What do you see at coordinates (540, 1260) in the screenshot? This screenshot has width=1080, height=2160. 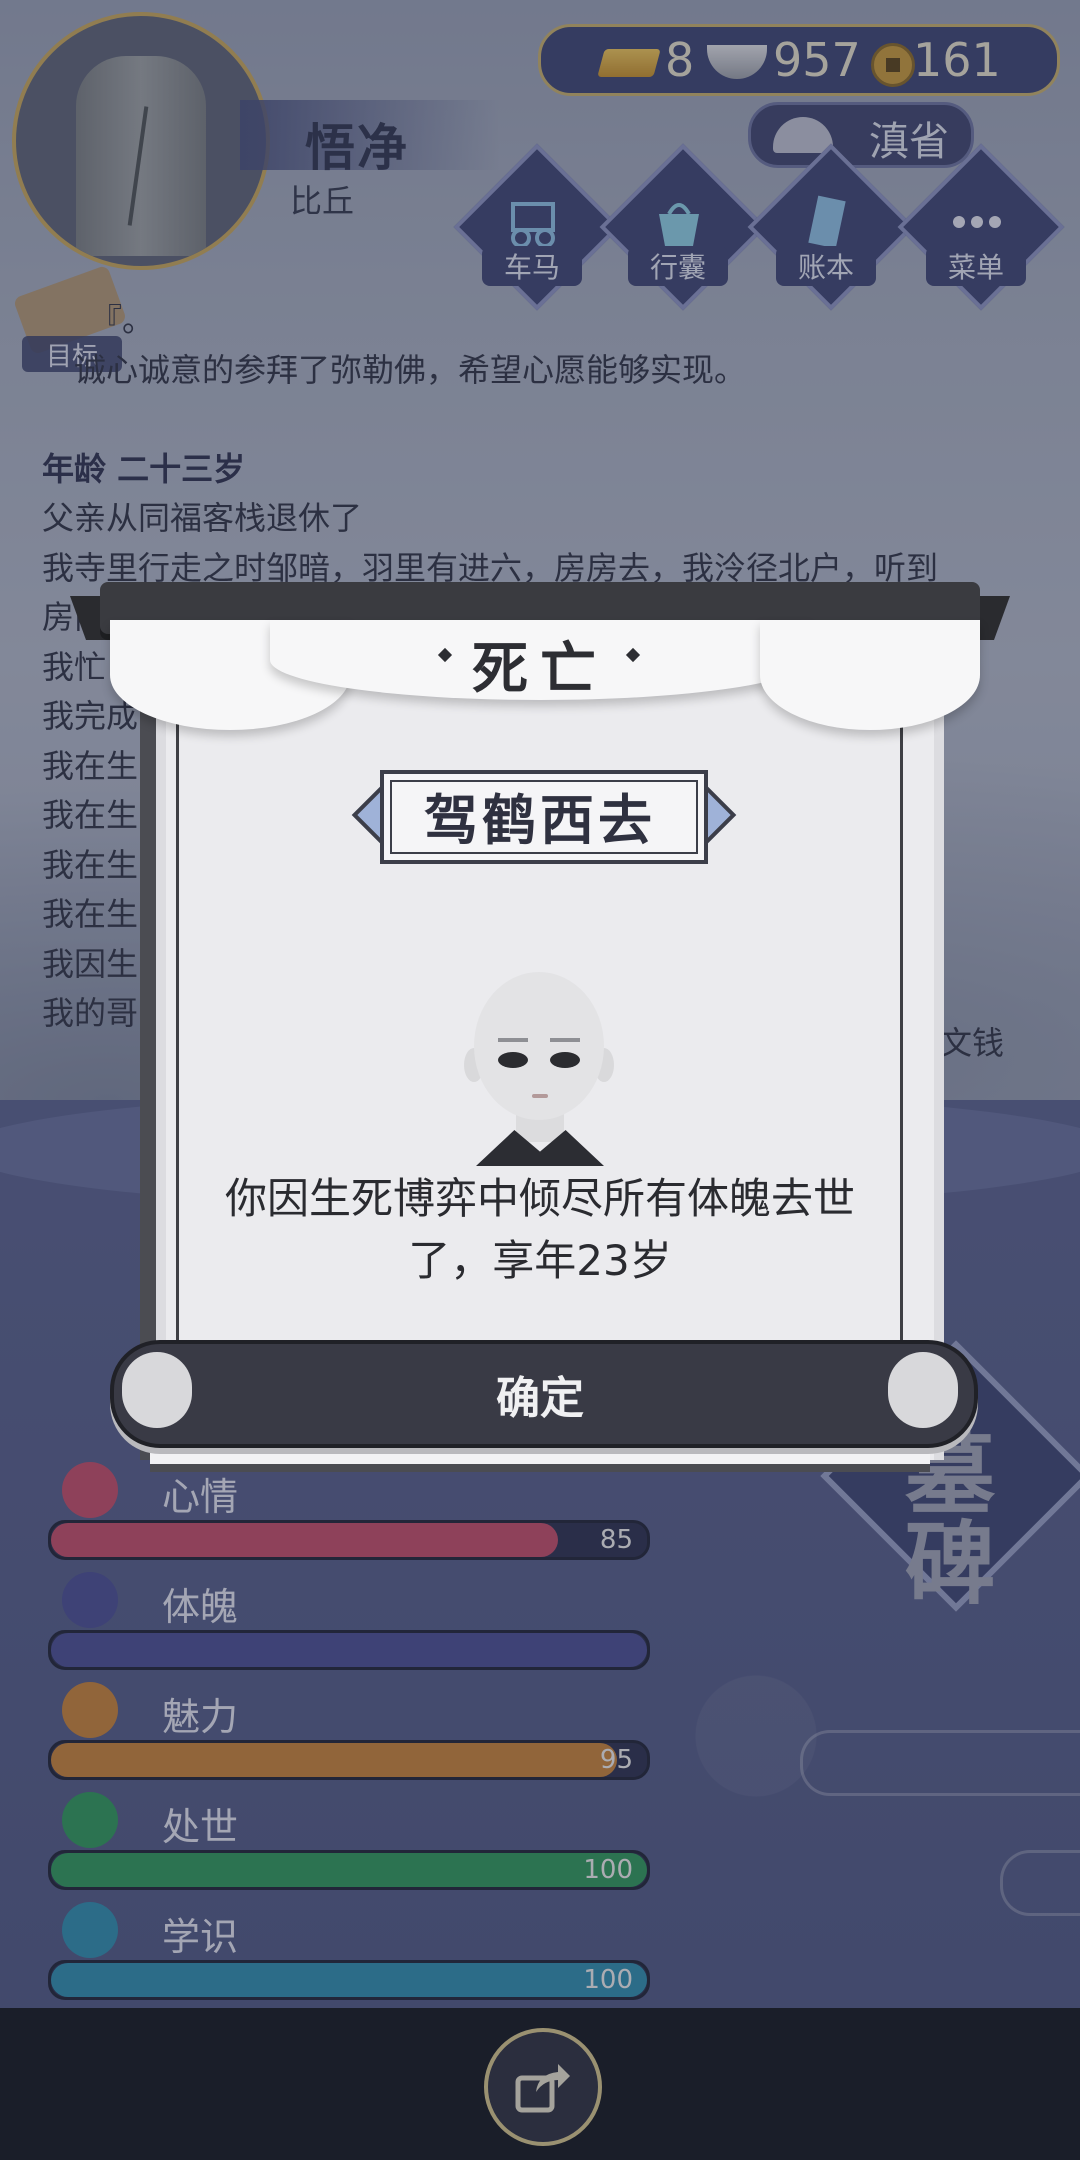 I see `death-message-line: 了，享年23岁` at bounding box center [540, 1260].